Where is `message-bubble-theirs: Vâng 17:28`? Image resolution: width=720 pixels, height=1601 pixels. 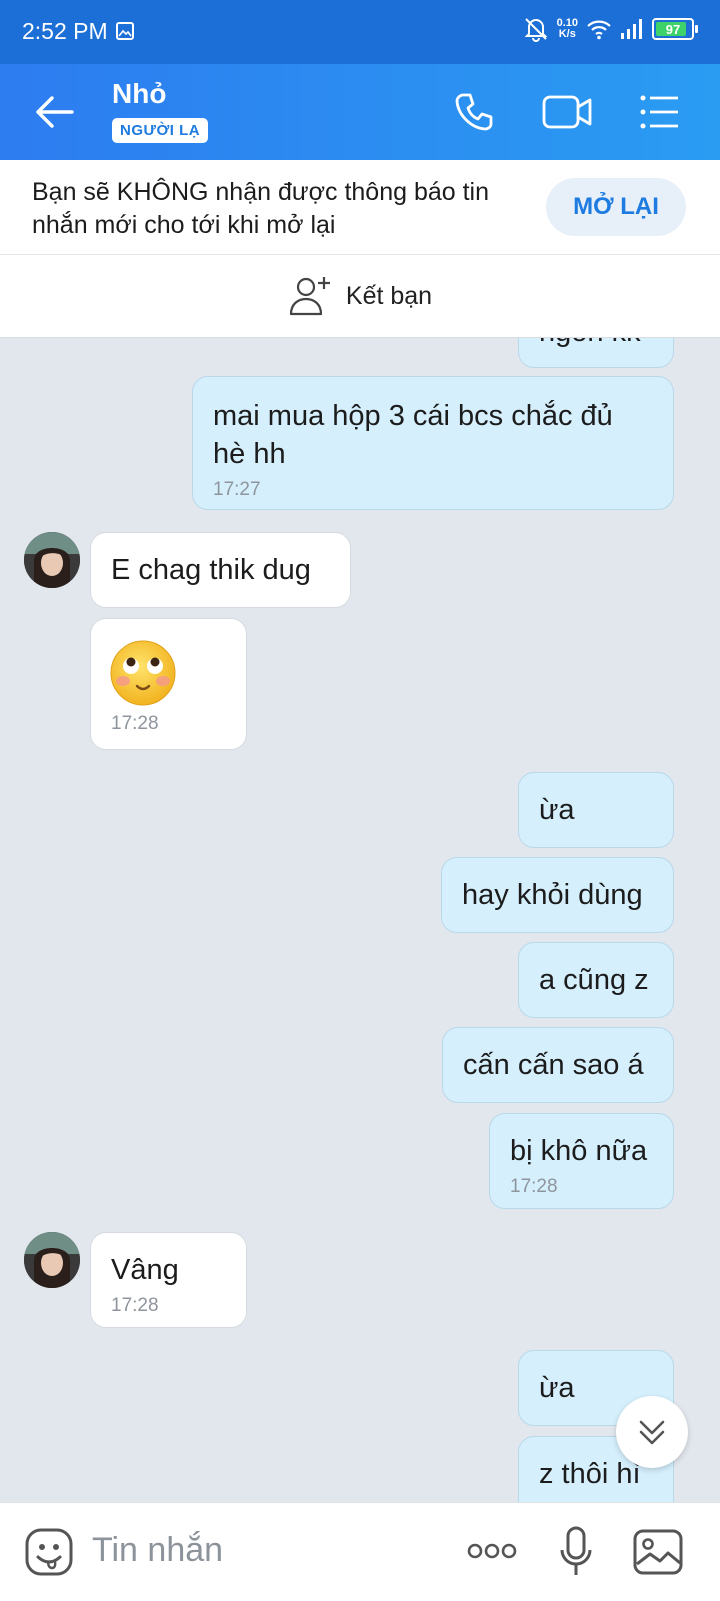 message-bubble-theirs: Vâng 17:28 is located at coordinates (168, 1280).